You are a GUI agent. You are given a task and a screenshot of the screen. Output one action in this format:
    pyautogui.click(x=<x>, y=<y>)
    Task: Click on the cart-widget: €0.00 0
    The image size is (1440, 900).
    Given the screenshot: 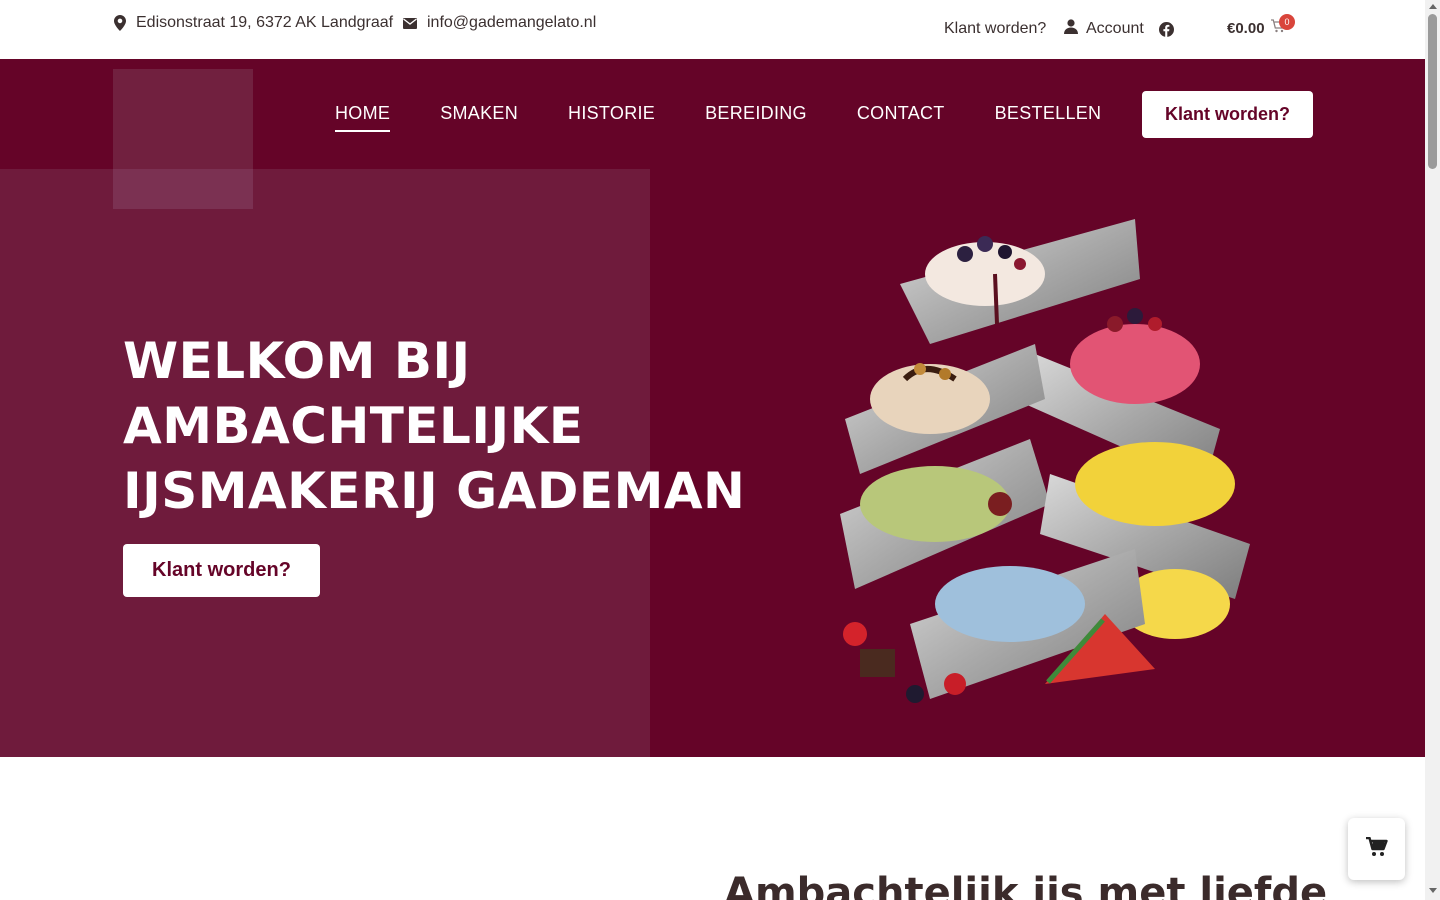 What is the action you would take?
    pyautogui.click(x=1261, y=26)
    